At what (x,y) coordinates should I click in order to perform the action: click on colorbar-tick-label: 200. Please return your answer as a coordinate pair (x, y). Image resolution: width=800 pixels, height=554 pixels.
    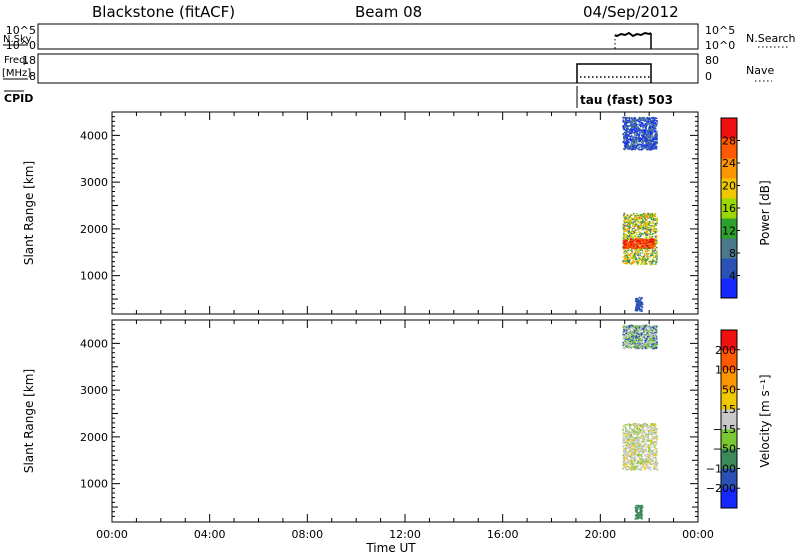
    Looking at the image, I should click on (725, 350).